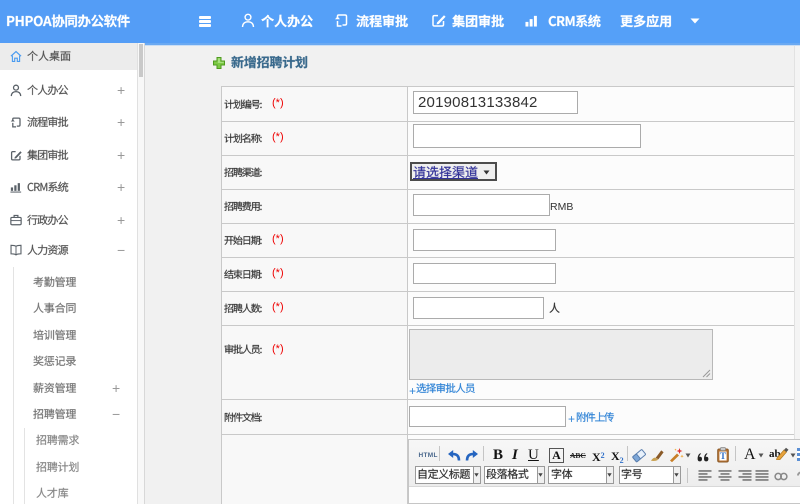 Image resolution: width=800 pixels, height=504 pixels. I want to click on svg-text: T, so click(723, 456).